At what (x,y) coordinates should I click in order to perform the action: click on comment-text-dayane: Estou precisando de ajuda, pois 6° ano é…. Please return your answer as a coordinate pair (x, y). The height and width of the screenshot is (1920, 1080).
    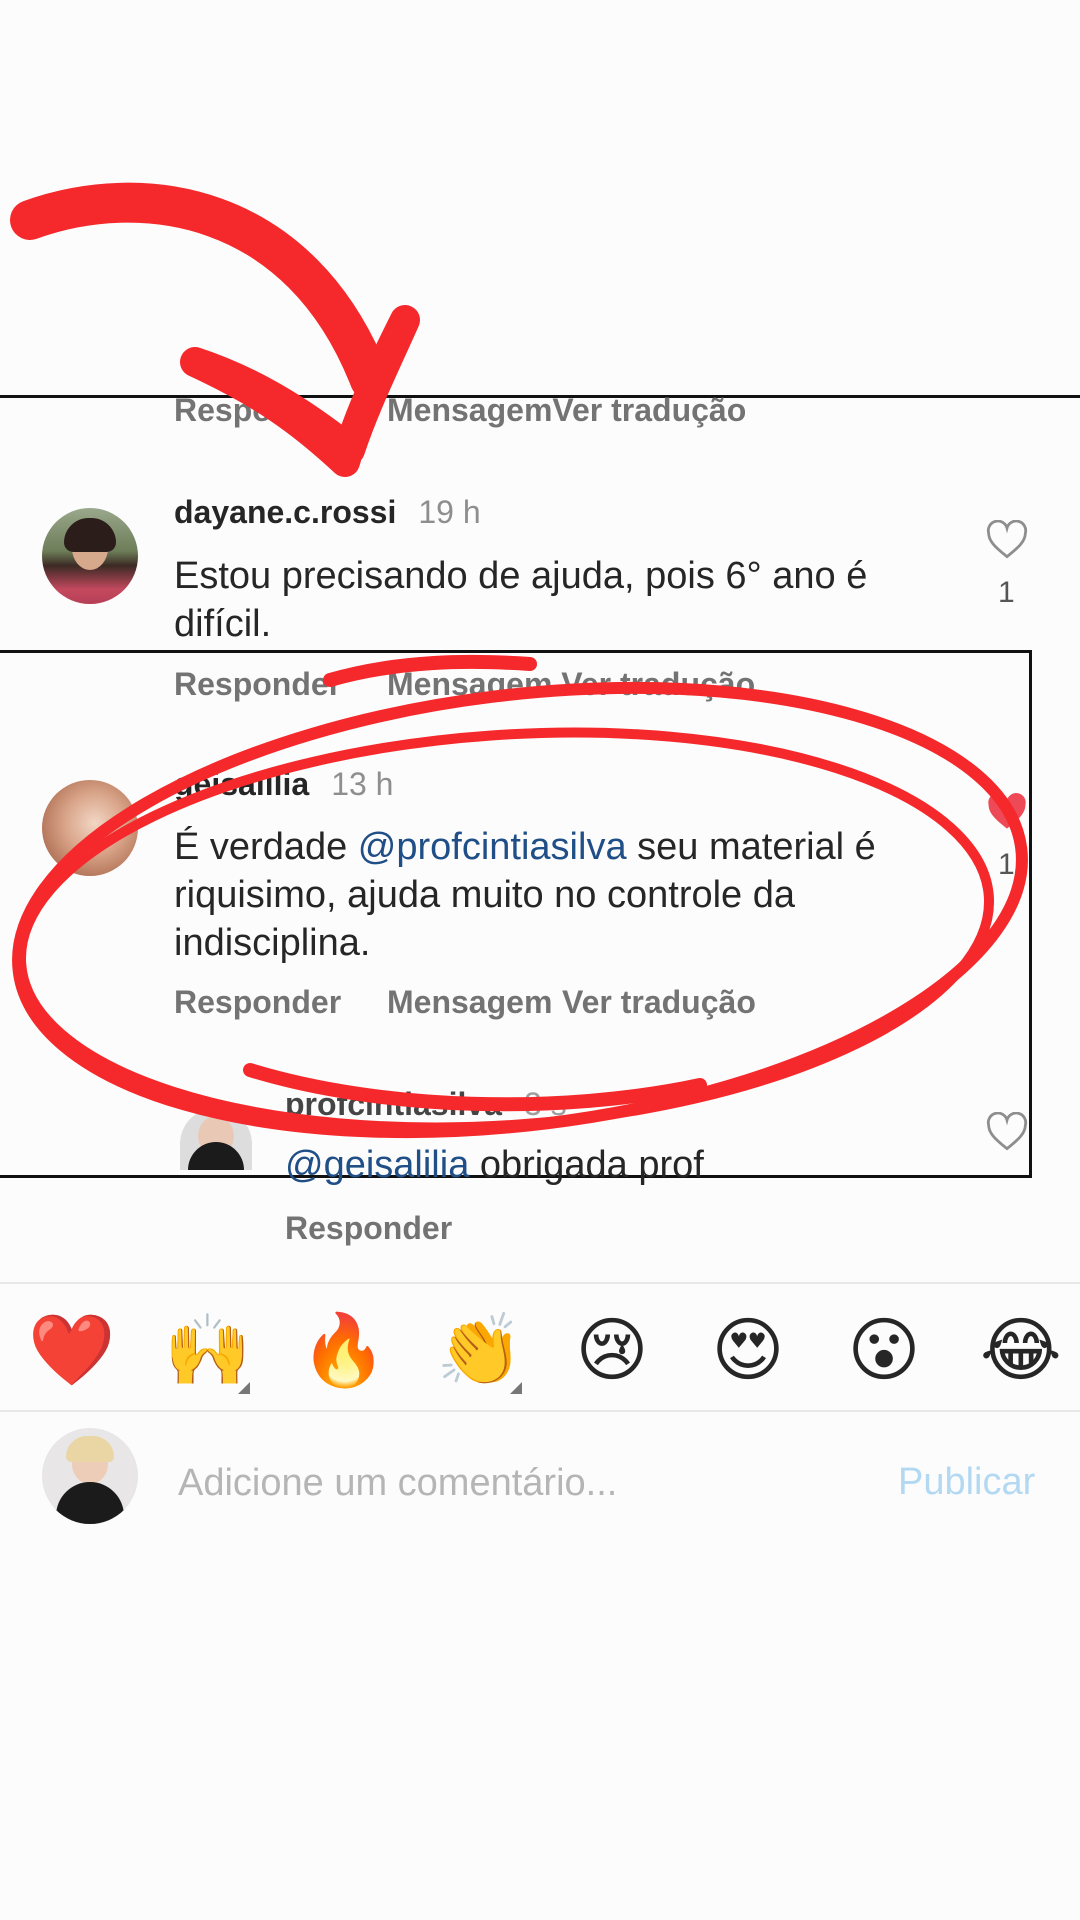
    Looking at the image, I should click on (521, 600).